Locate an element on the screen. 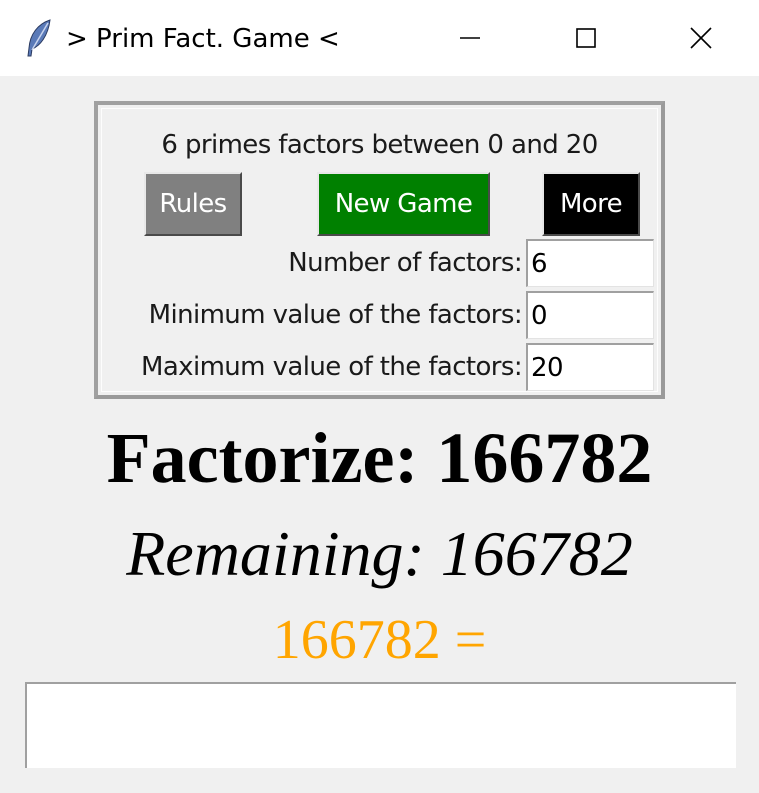  settings-summary: 6 primes factors between 0 and 20 is located at coordinates (379, 145).